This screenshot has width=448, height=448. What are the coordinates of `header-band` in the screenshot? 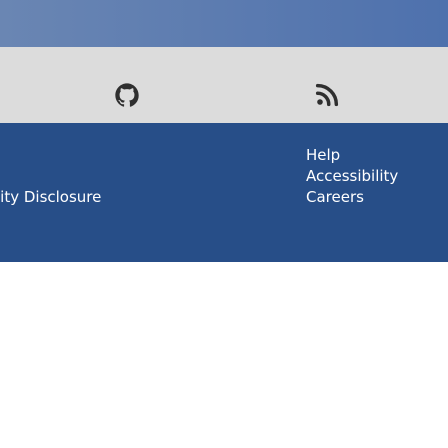 It's located at (224, 23).